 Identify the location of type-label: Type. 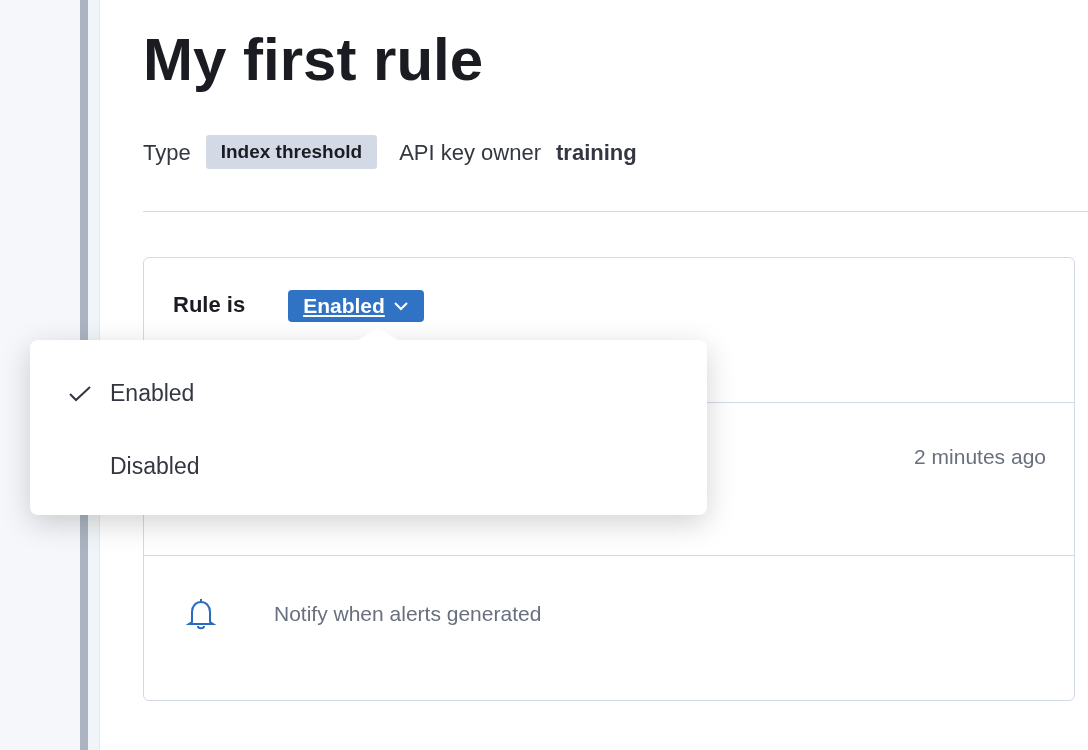
(167, 152).